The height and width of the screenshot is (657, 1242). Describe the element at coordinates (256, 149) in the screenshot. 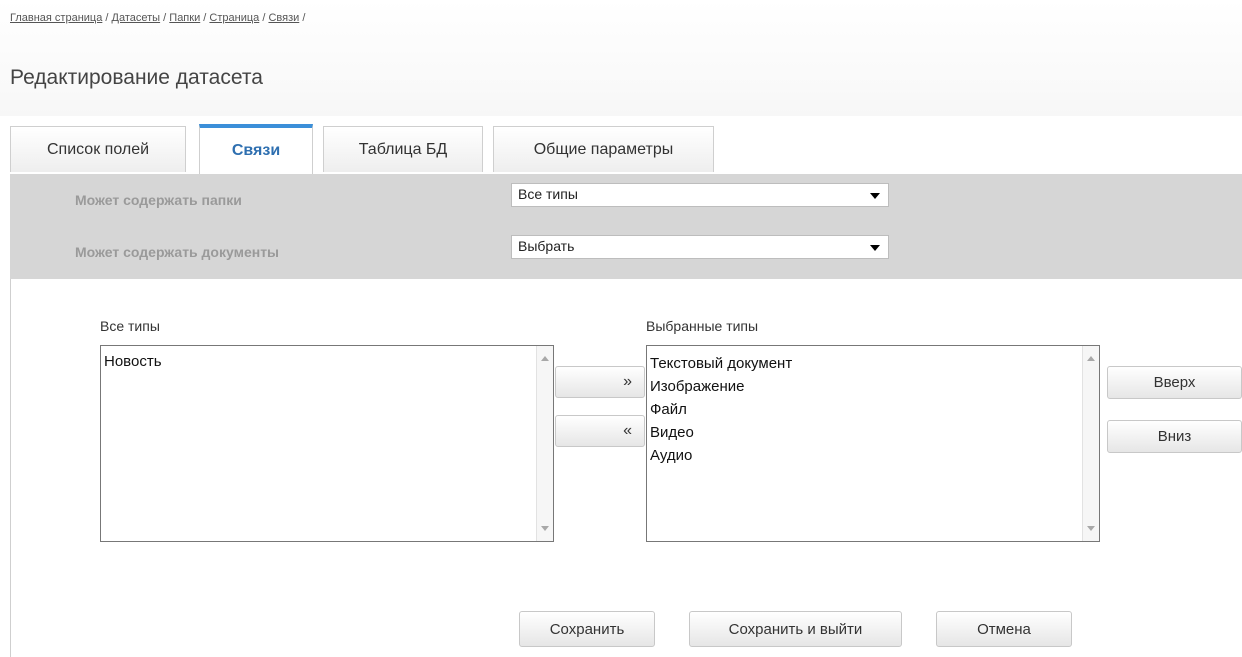

I see `tab-links: Связи` at that location.